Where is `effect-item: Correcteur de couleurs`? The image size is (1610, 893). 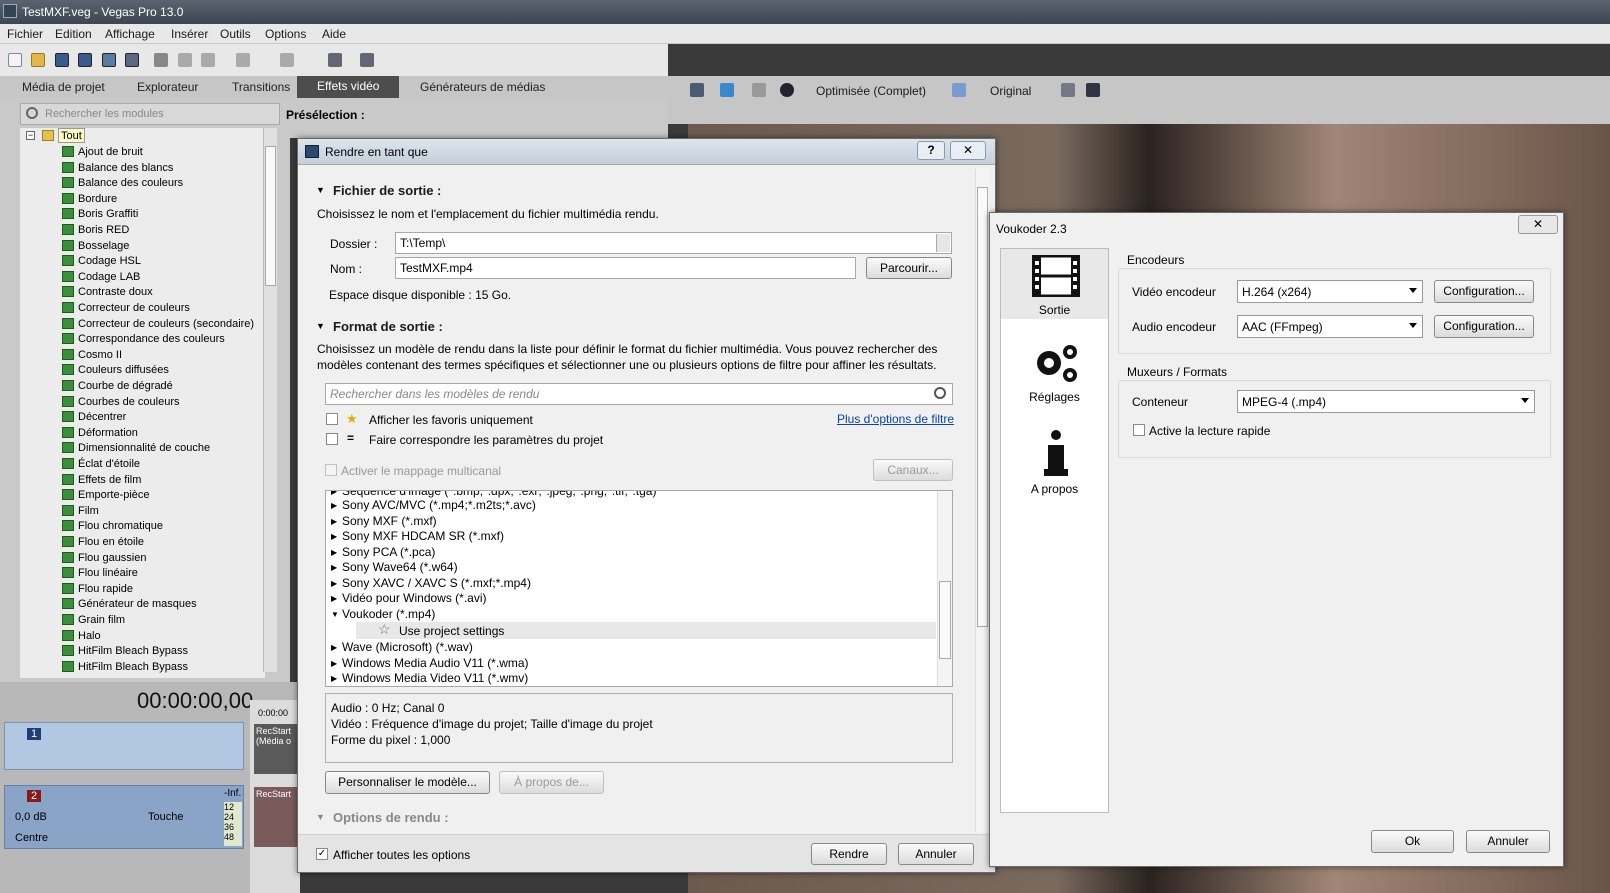
effect-item: Correcteur de couleurs is located at coordinates (134, 308).